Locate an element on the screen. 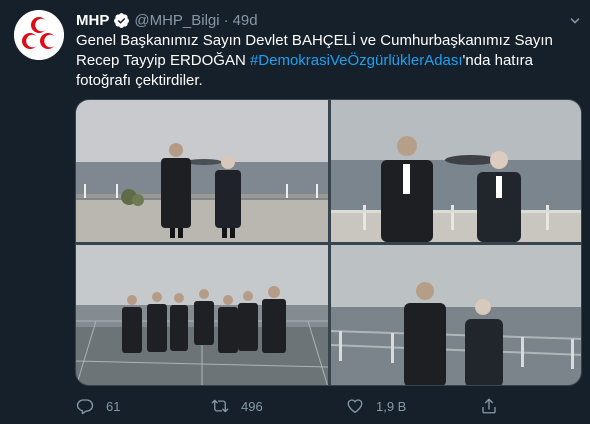 The width and height of the screenshot is (590, 424). chevron-down-icon is located at coordinates (575, 21).